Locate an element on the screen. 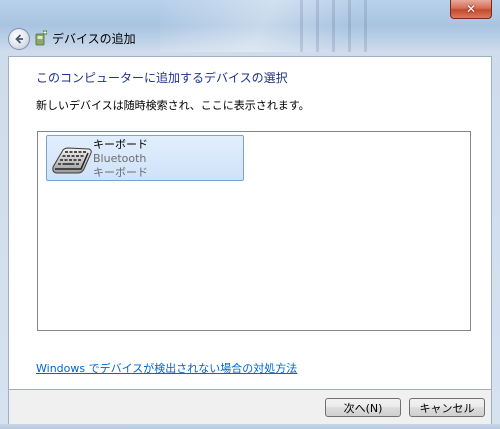  device-category: キーボード is located at coordinates (120, 172).